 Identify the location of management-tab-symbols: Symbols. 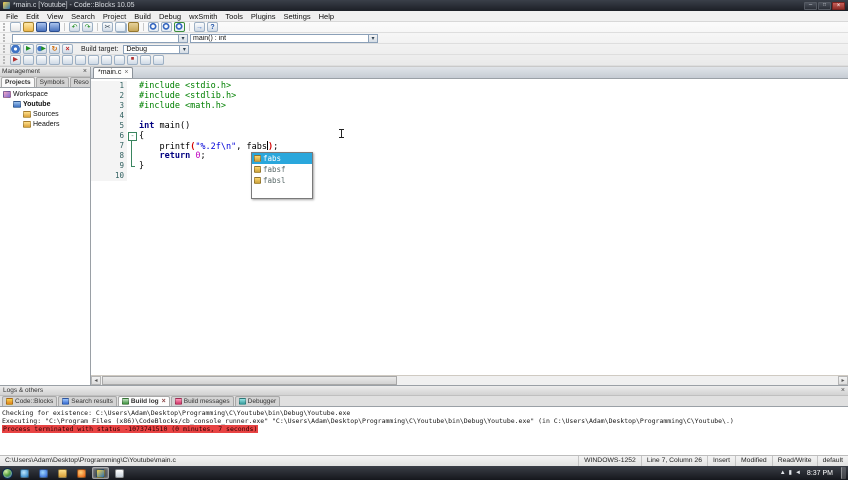
(52, 82).